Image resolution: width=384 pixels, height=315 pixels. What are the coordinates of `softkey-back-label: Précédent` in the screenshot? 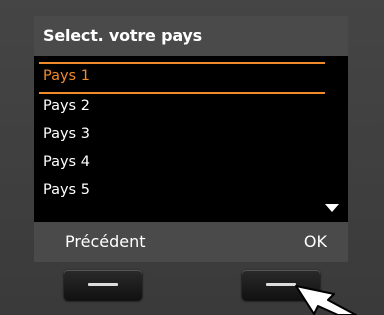 It's located at (105, 241).